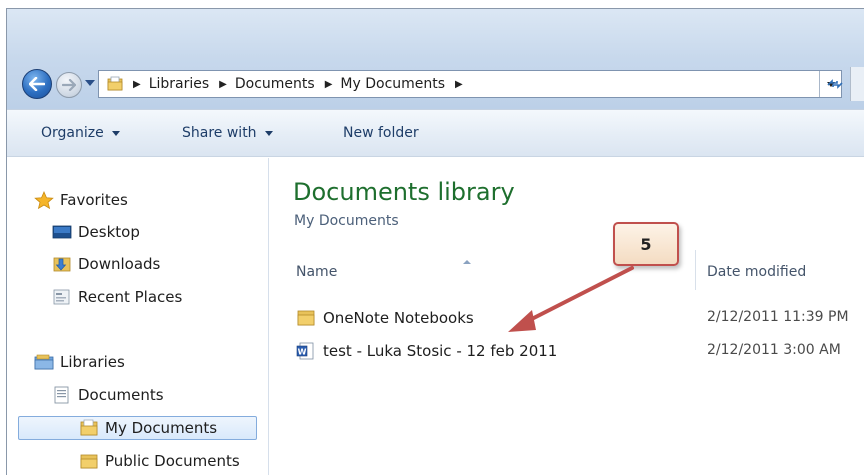 This screenshot has height=475, width=864. What do you see at coordinates (62, 232) in the screenshot?
I see `desktop-icon` at bounding box center [62, 232].